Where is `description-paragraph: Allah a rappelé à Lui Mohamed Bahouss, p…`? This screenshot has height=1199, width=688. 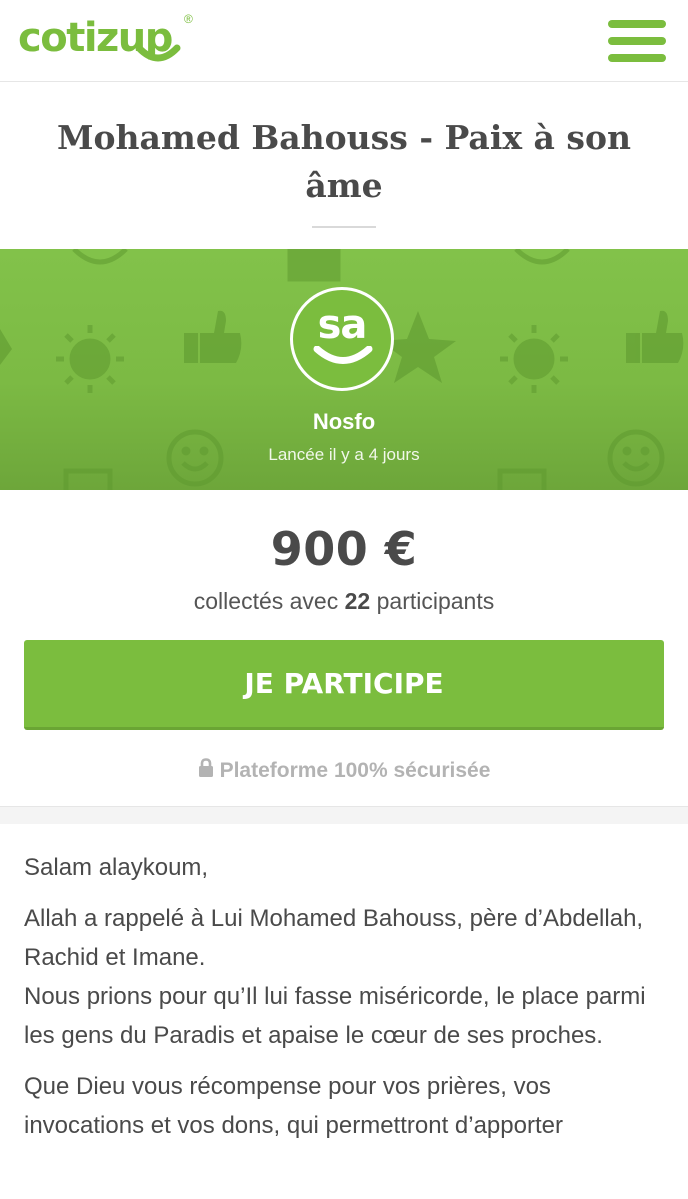 description-paragraph: Allah a rappelé à Lui Mohamed Bahouss, p… is located at coordinates (344, 977).